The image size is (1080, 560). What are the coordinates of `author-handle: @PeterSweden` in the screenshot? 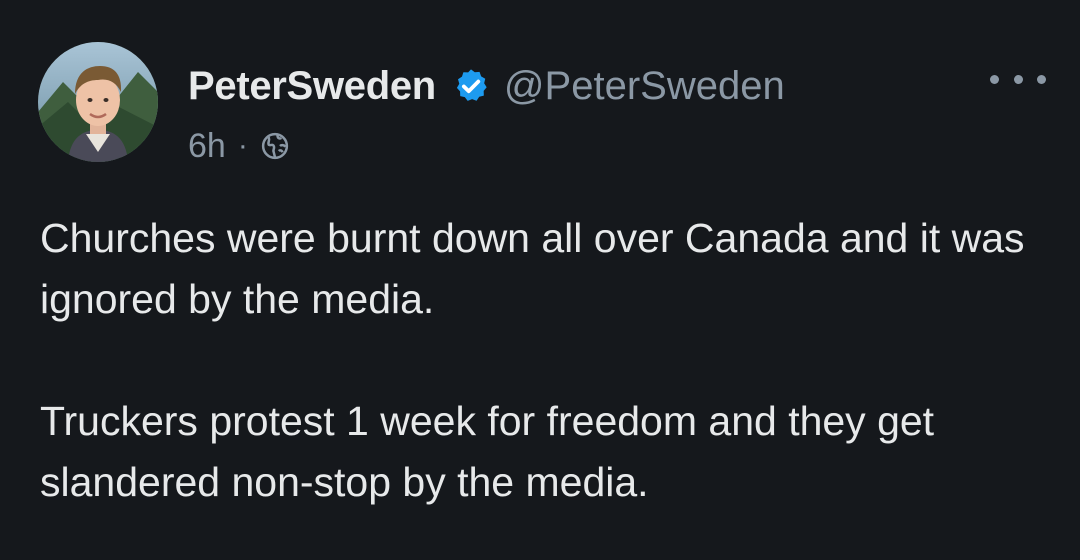 It's located at (644, 86).